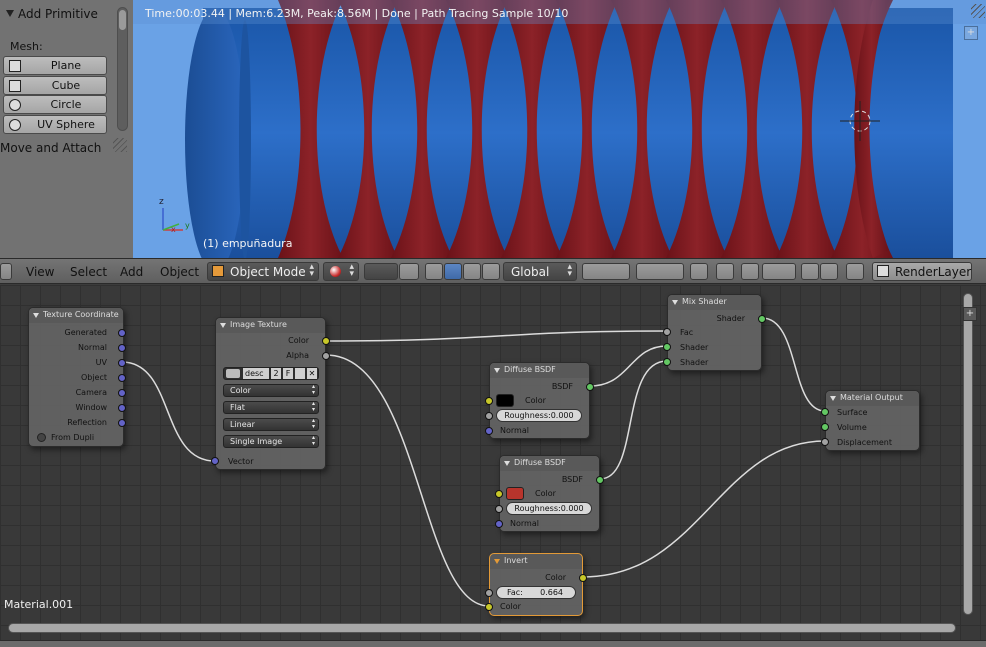 This screenshot has width=986, height=647. Describe the element at coordinates (122, 333) in the screenshot. I see `output-socket-generated` at that location.